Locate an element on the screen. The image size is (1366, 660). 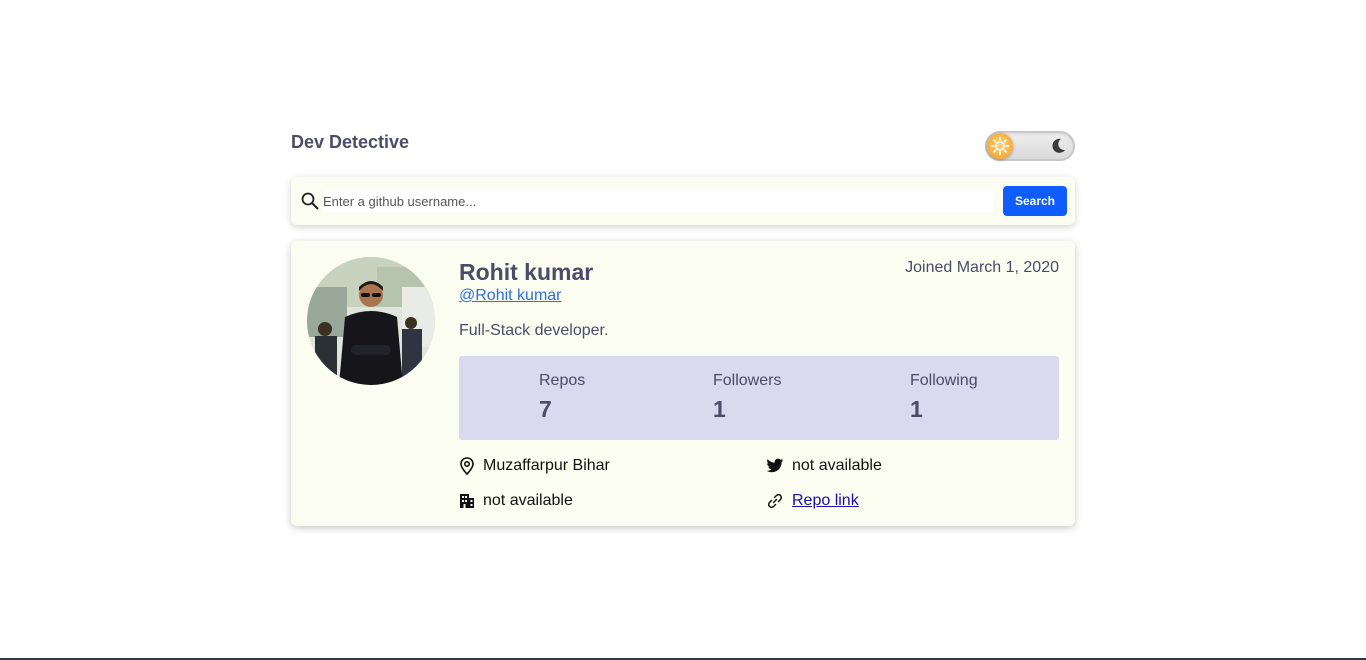
company-text: not available is located at coordinates (528, 500).